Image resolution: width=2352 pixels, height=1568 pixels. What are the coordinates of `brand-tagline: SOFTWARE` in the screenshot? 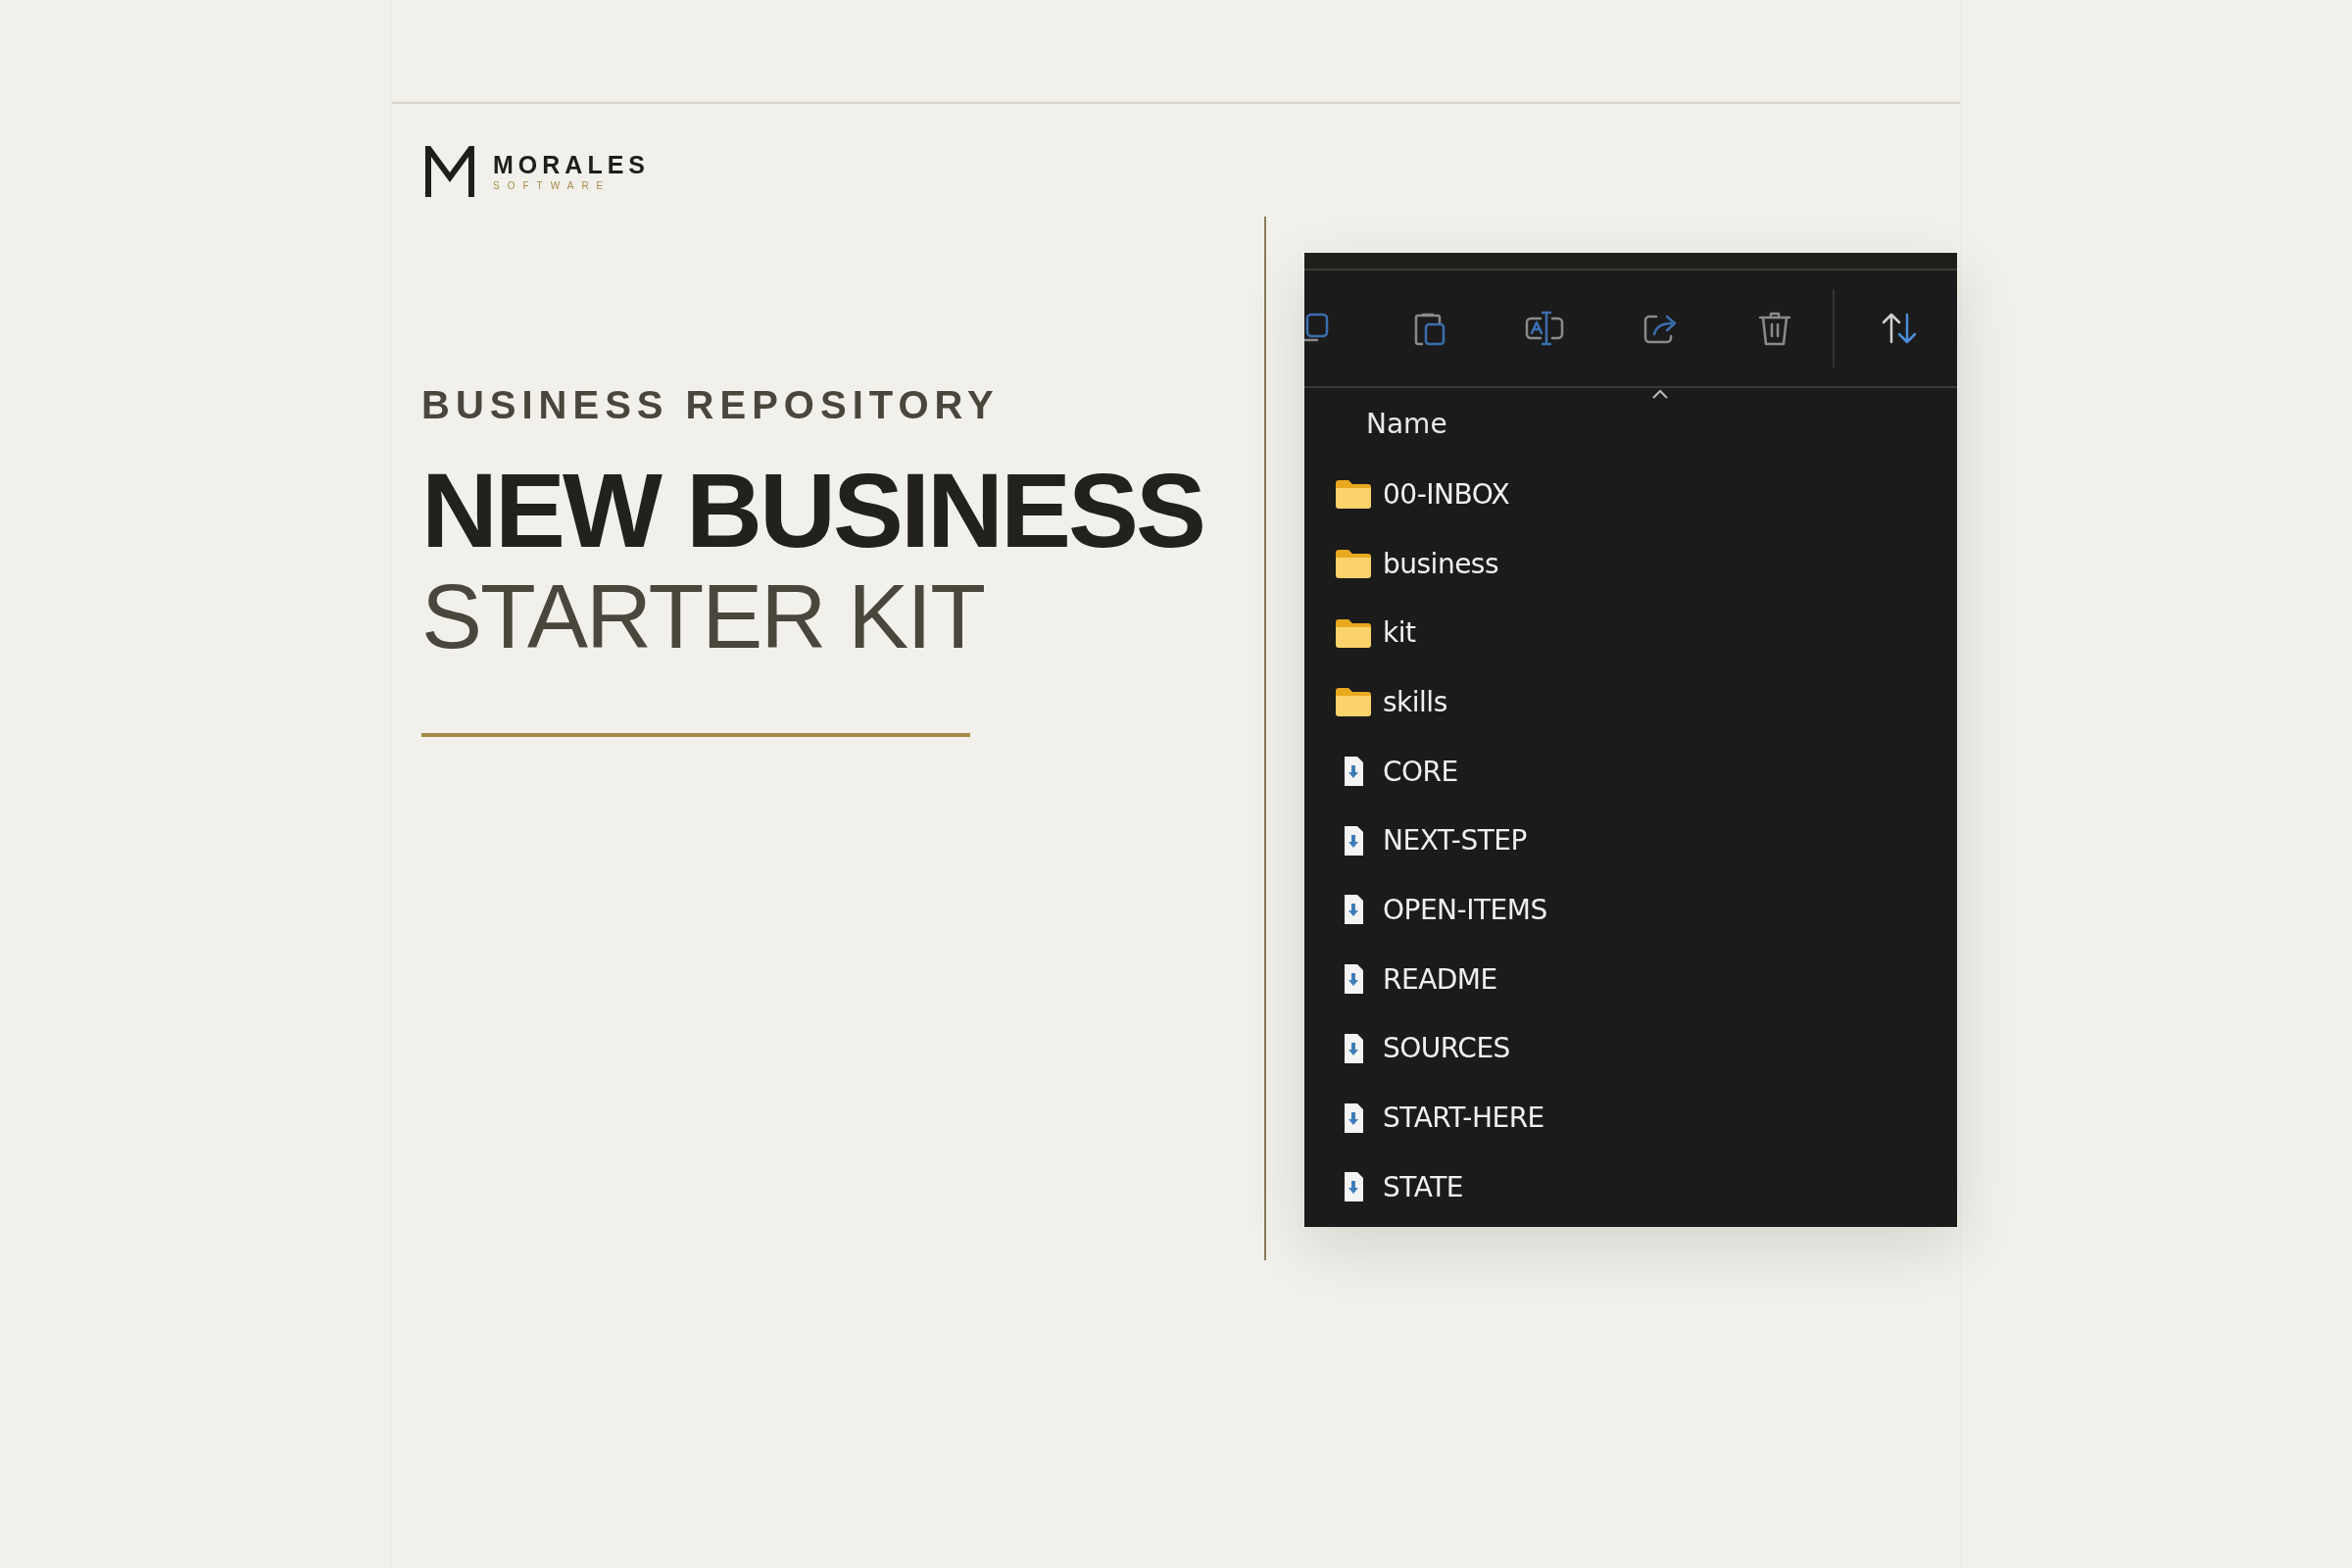 It's located at (552, 185).